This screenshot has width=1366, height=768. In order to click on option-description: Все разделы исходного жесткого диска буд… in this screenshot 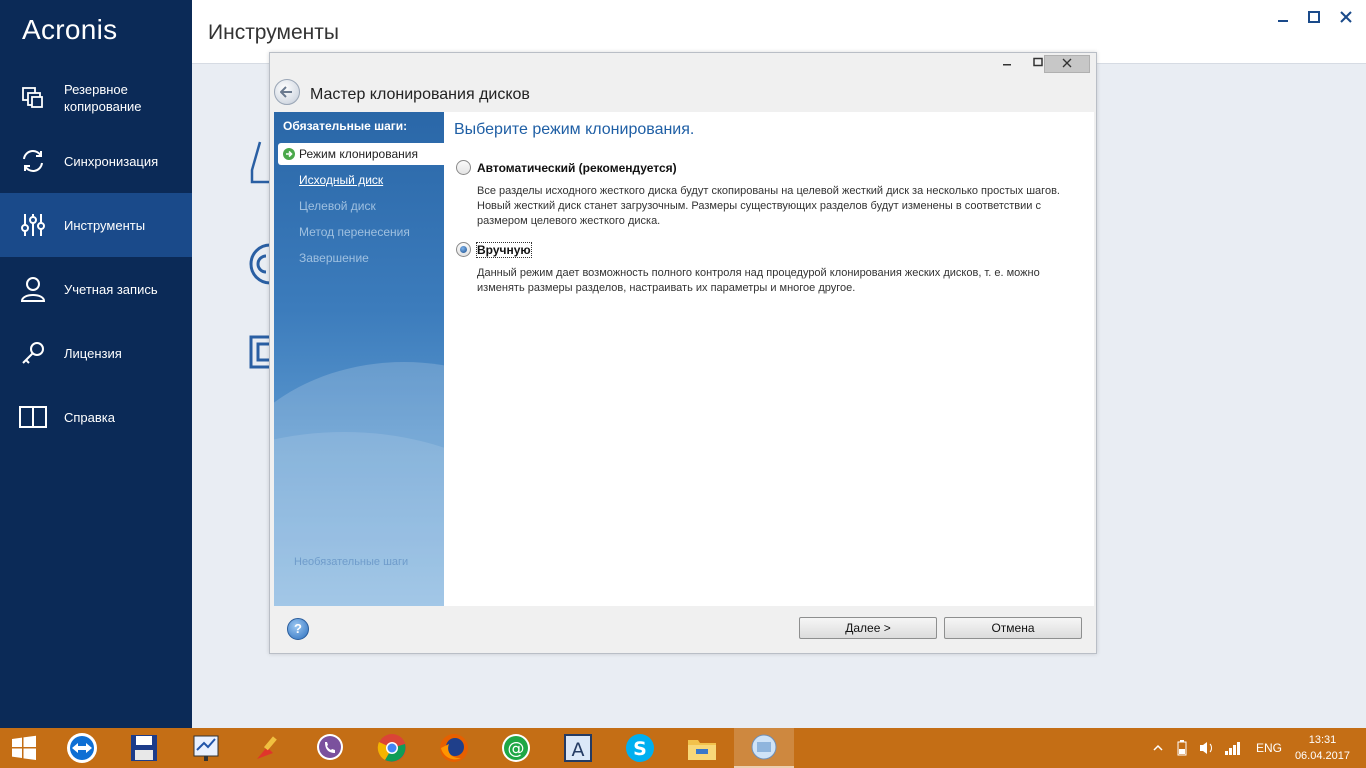, I will do `click(768, 206)`.